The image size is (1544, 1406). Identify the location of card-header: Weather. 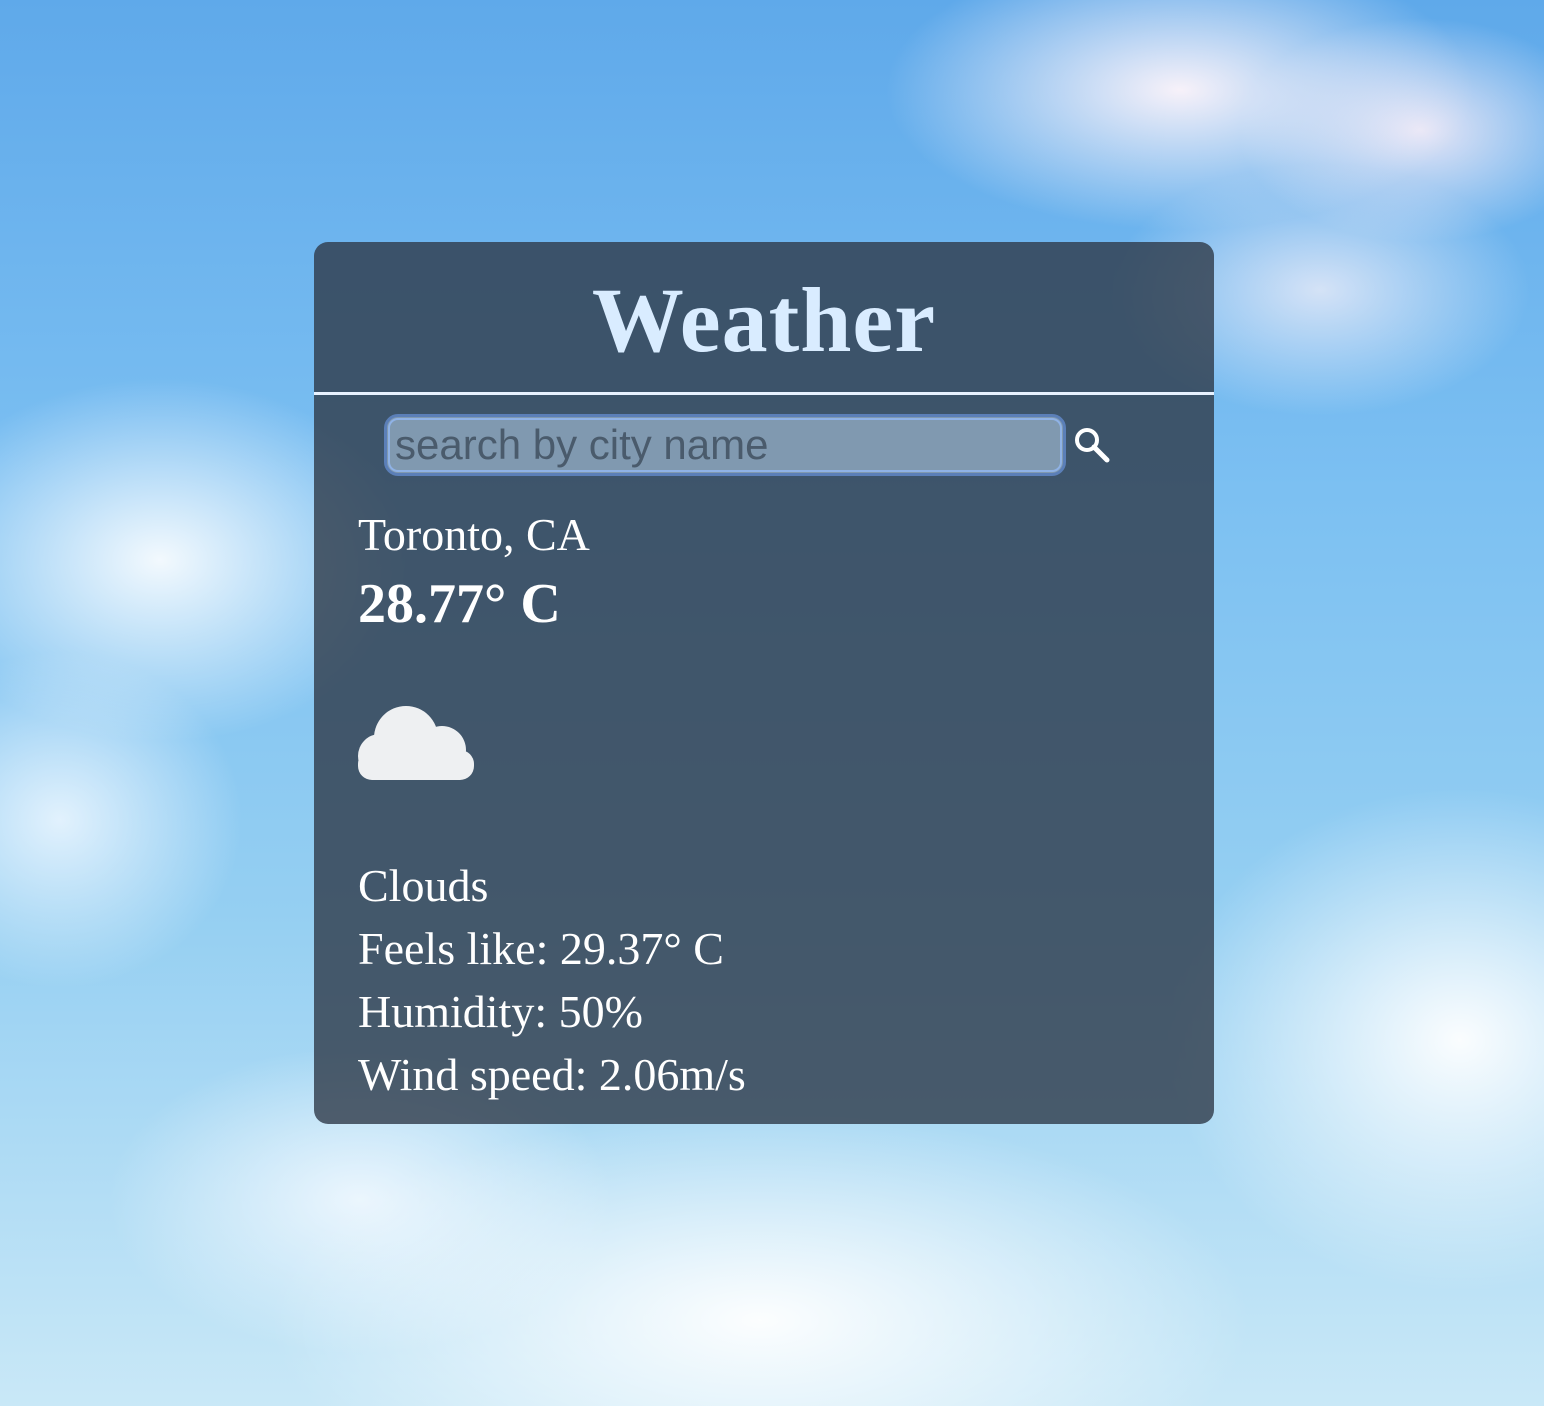
(764, 318).